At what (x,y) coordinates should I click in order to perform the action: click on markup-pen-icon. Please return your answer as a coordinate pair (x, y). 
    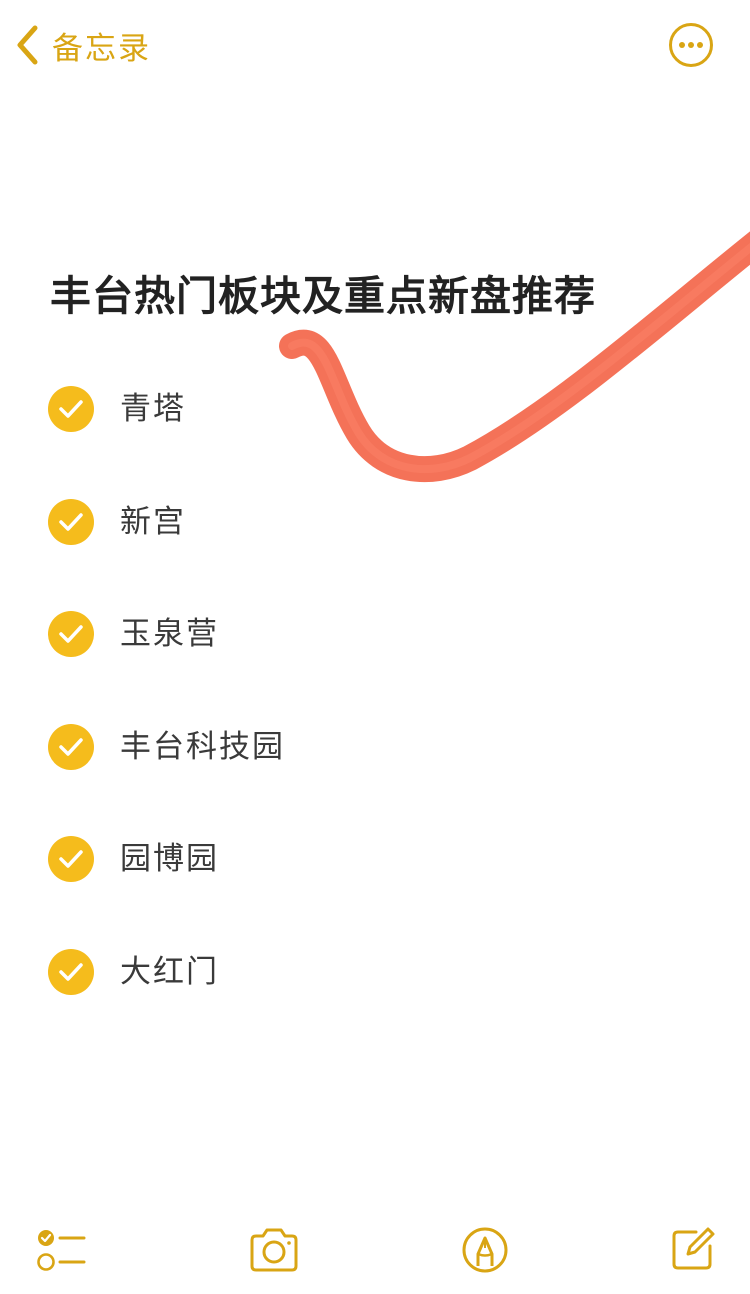
    Looking at the image, I should click on (485, 1250).